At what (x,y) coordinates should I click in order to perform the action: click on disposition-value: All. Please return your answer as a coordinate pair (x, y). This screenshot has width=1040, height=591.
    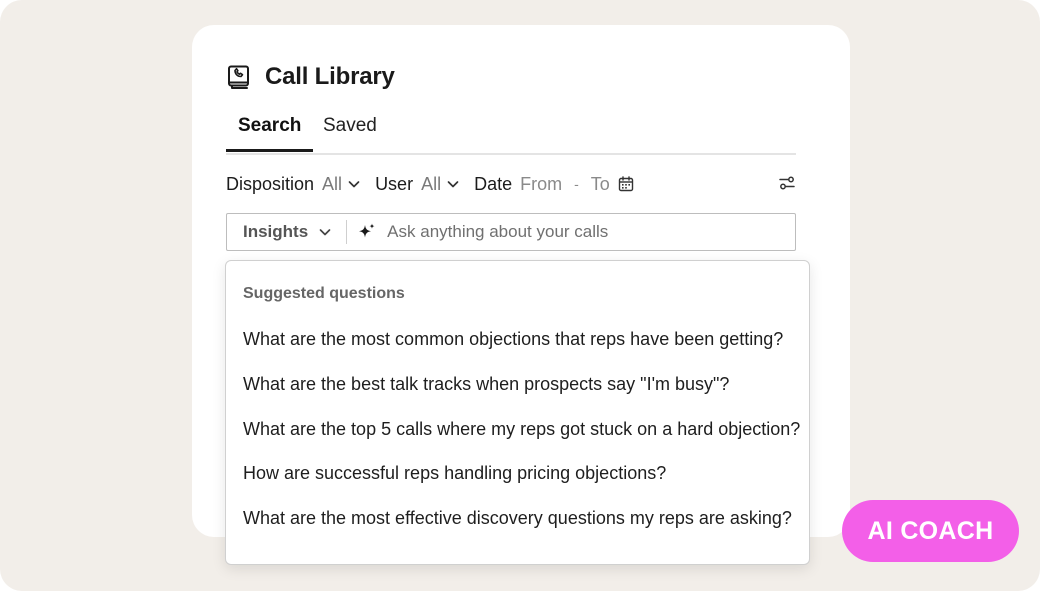
    Looking at the image, I should click on (332, 183).